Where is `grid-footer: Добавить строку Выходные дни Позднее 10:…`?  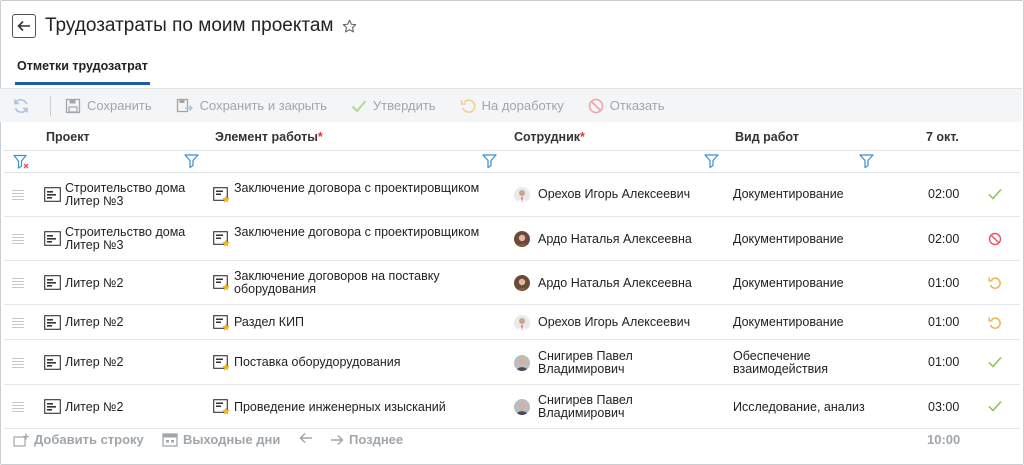 grid-footer: Добавить строку Выходные дни Позднее 10:… is located at coordinates (511, 439).